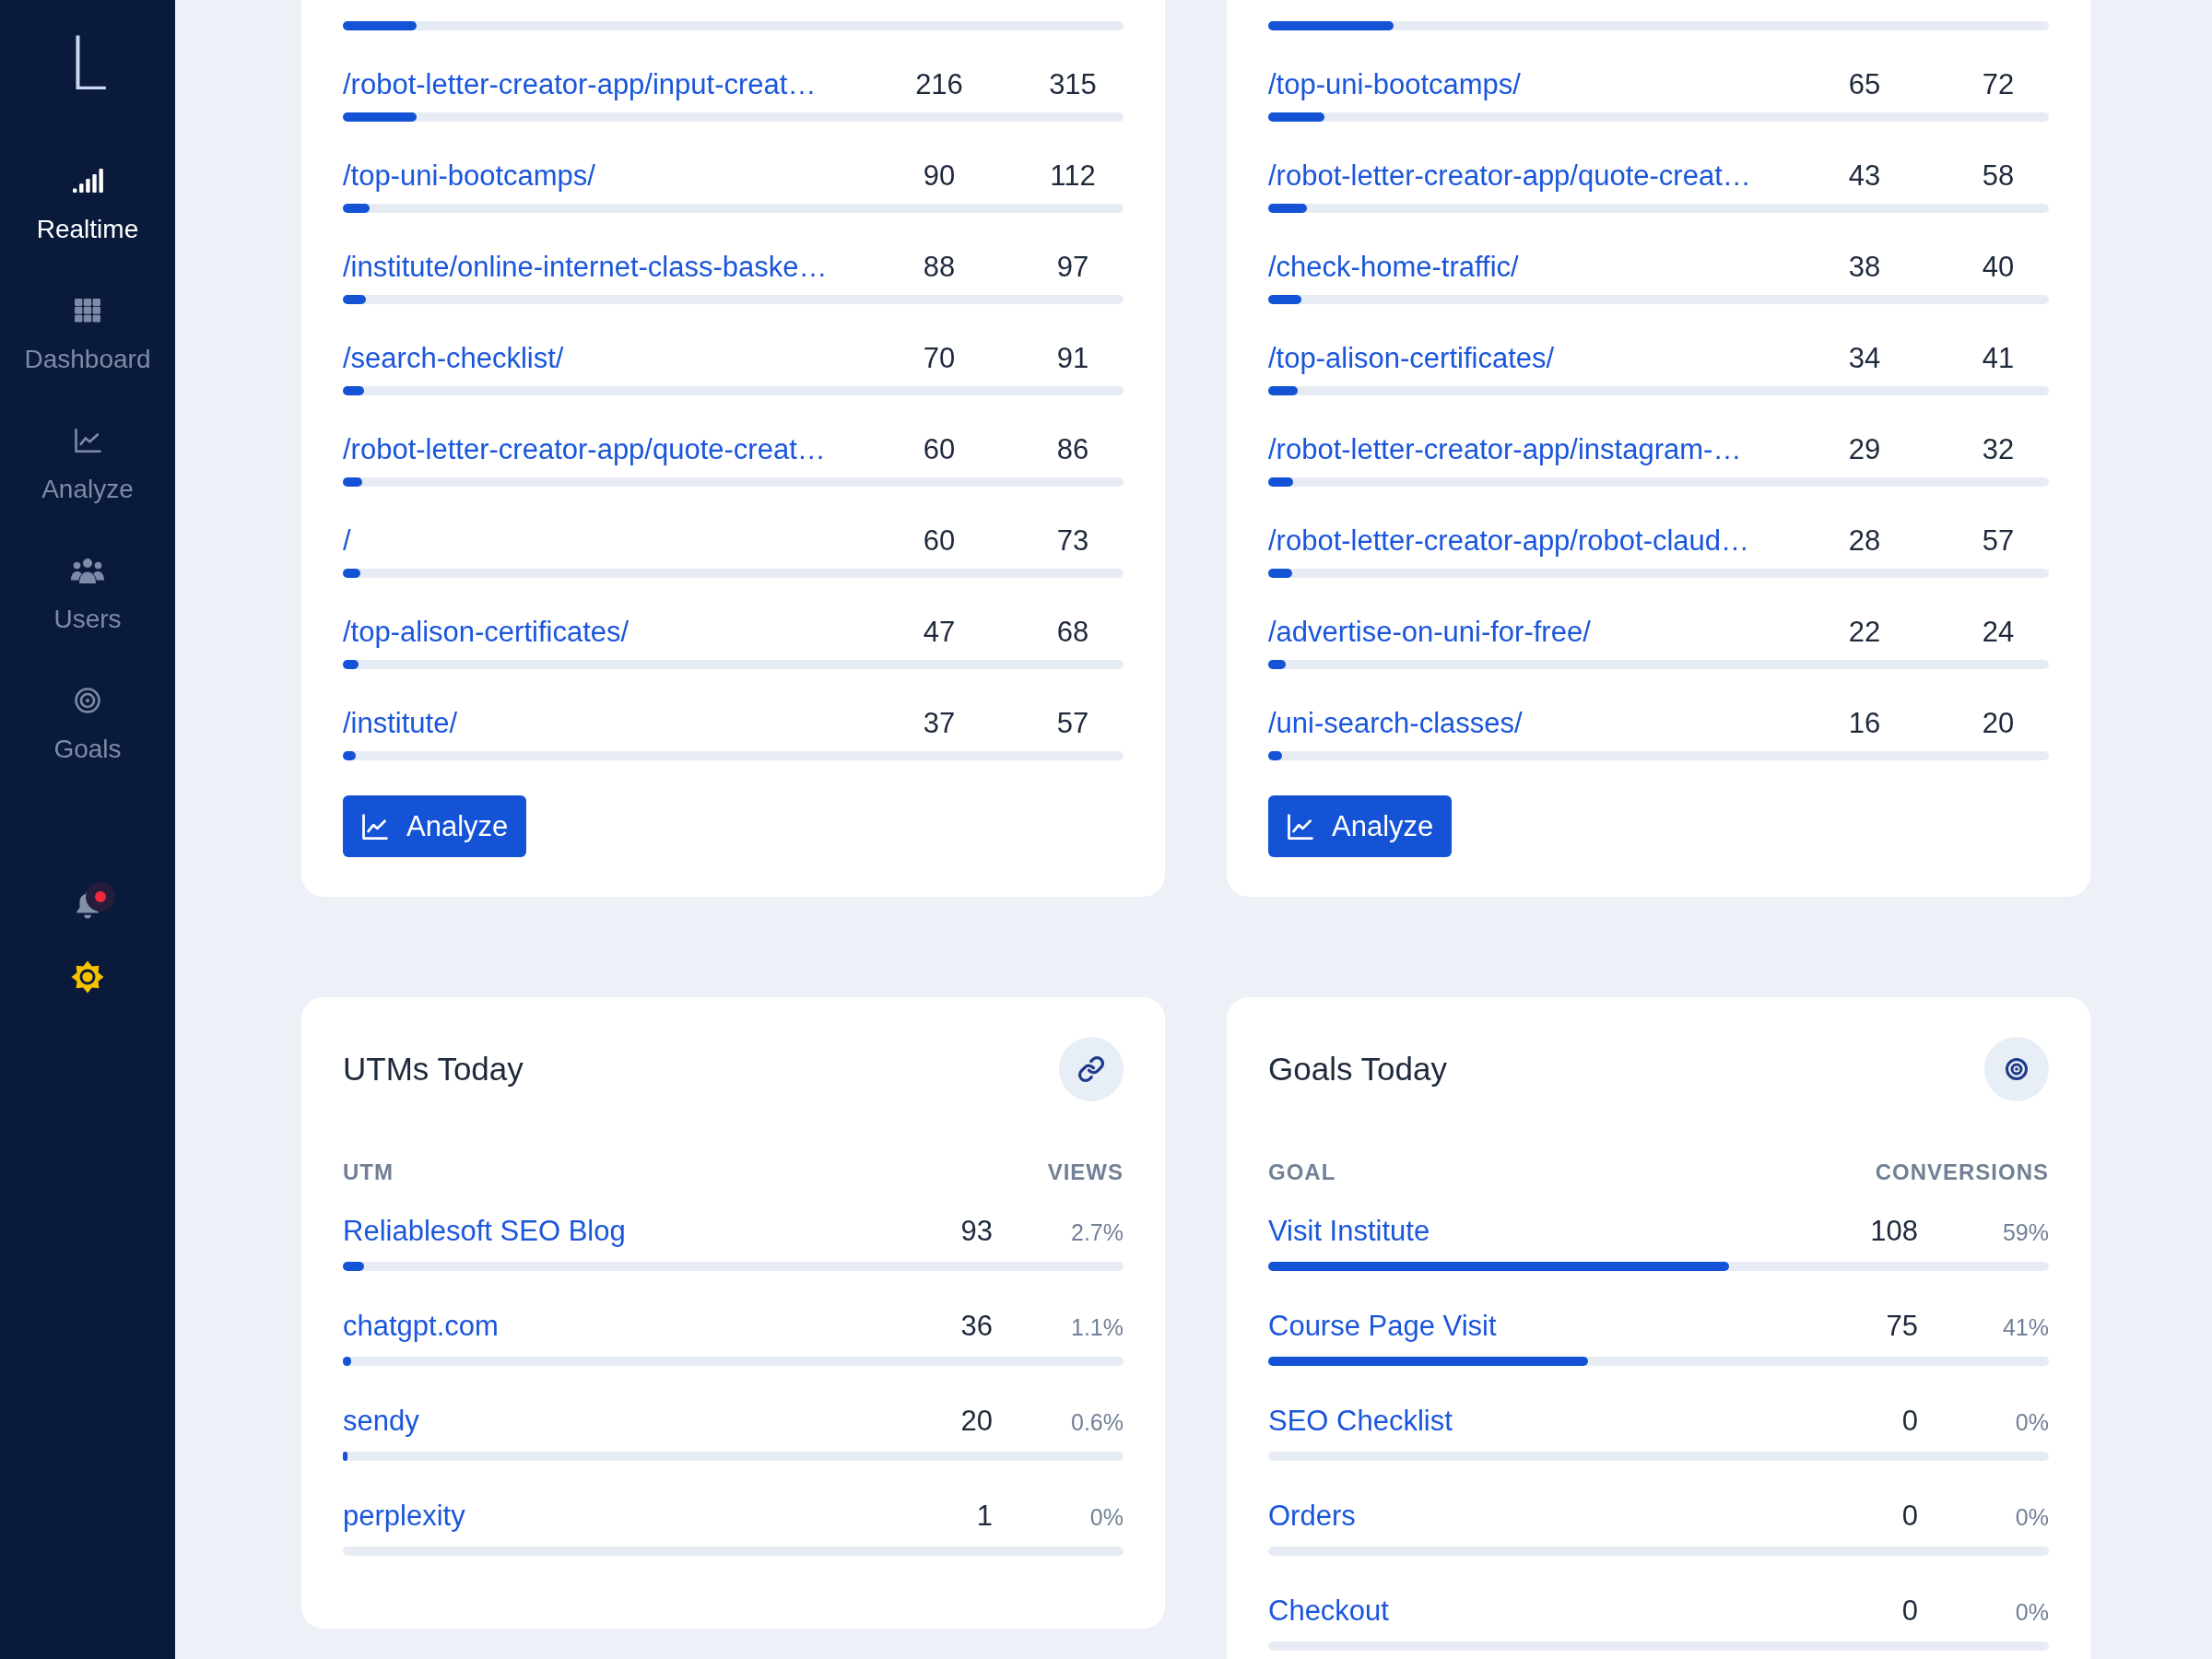 The height and width of the screenshot is (1659, 2212). I want to click on percent-value: 1.1%, so click(1097, 1327).